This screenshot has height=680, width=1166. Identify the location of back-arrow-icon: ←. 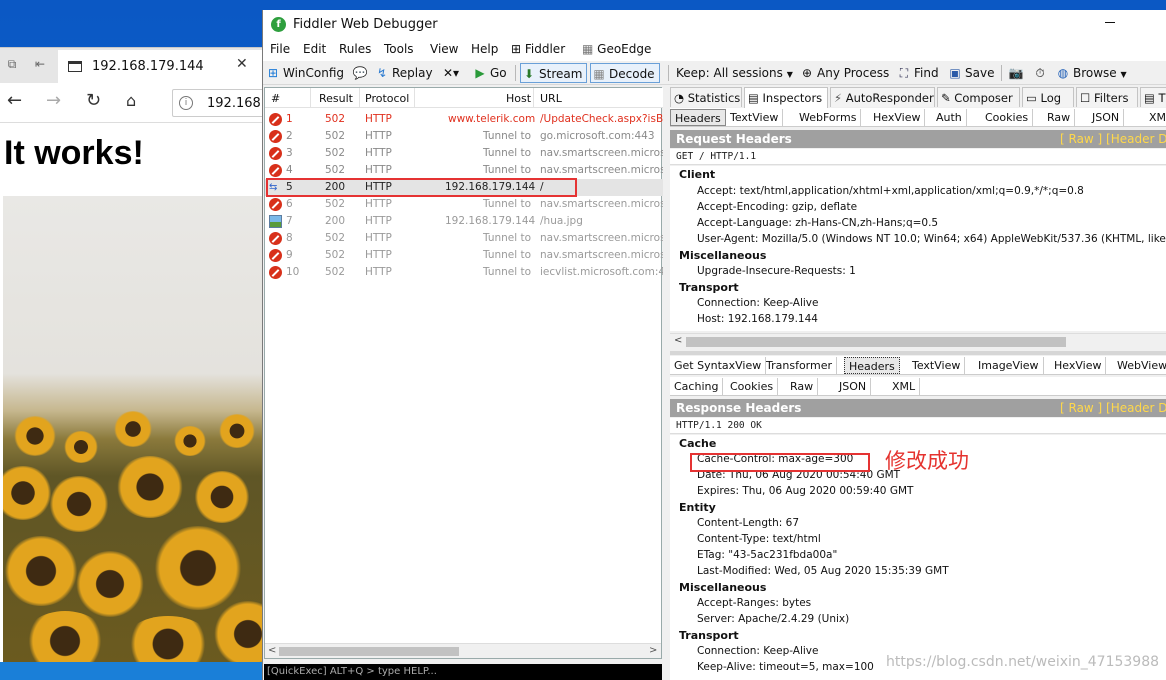
(14, 101).